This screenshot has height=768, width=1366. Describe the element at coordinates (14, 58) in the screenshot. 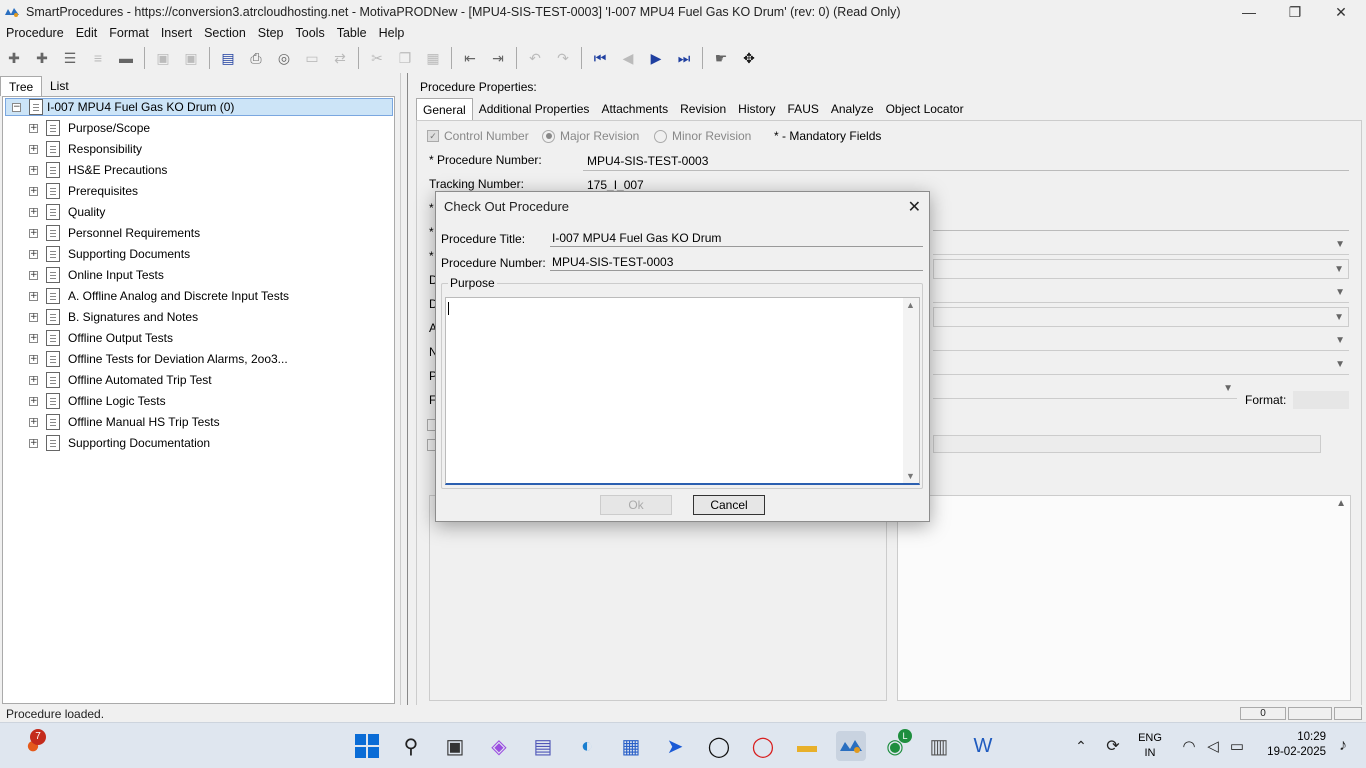

I see `add-icon: ✚` at that location.